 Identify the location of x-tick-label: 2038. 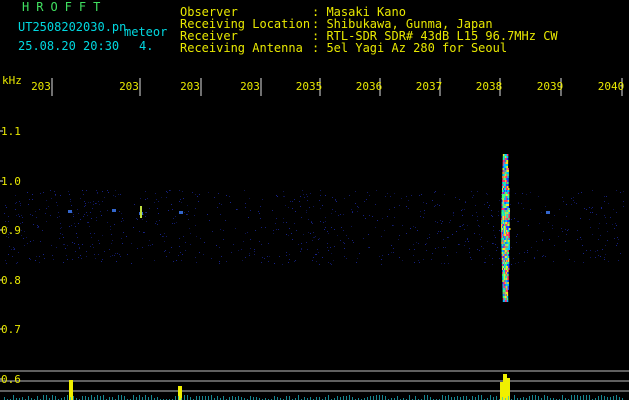
(489, 86).